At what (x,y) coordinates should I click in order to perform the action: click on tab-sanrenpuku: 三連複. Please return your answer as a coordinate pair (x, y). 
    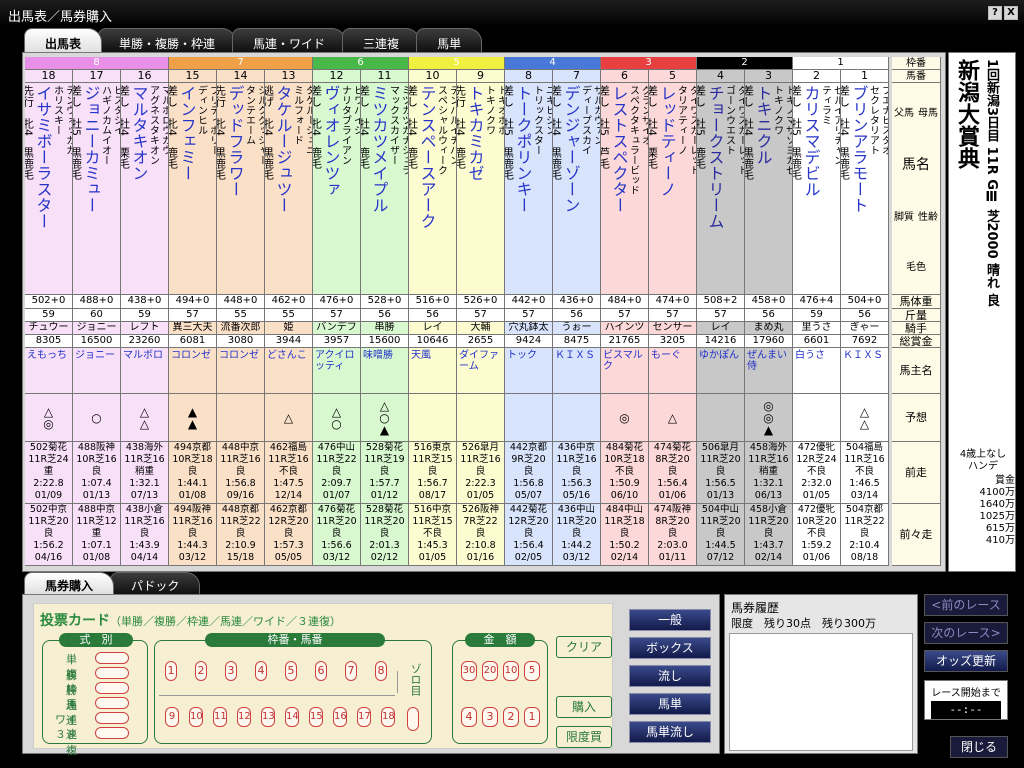
    Looking at the image, I should click on (381, 40).